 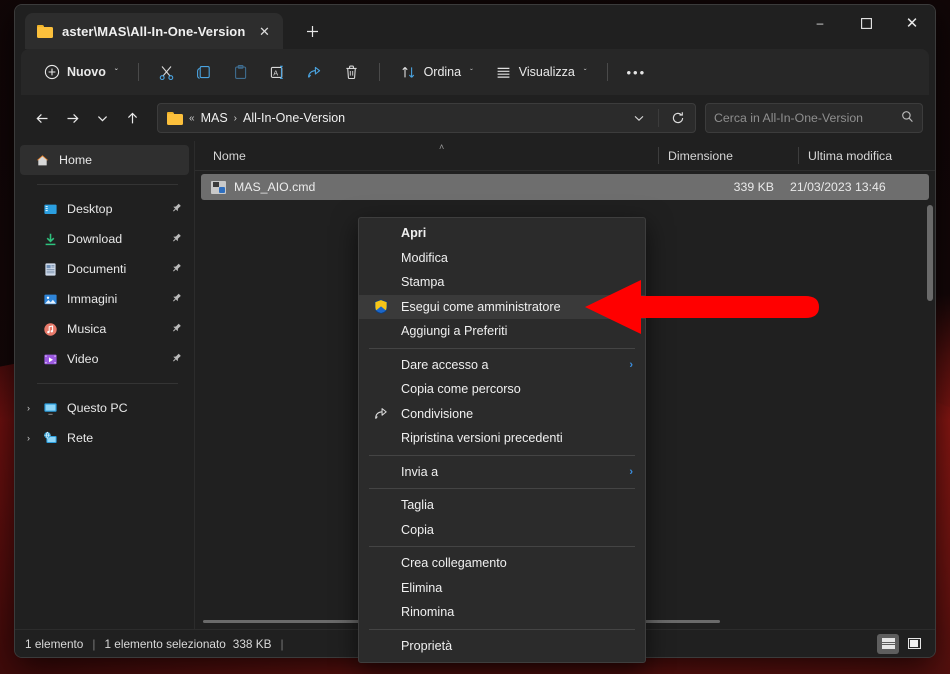 What do you see at coordinates (50, 299) in the screenshot?
I see `pictures-icon` at bounding box center [50, 299].